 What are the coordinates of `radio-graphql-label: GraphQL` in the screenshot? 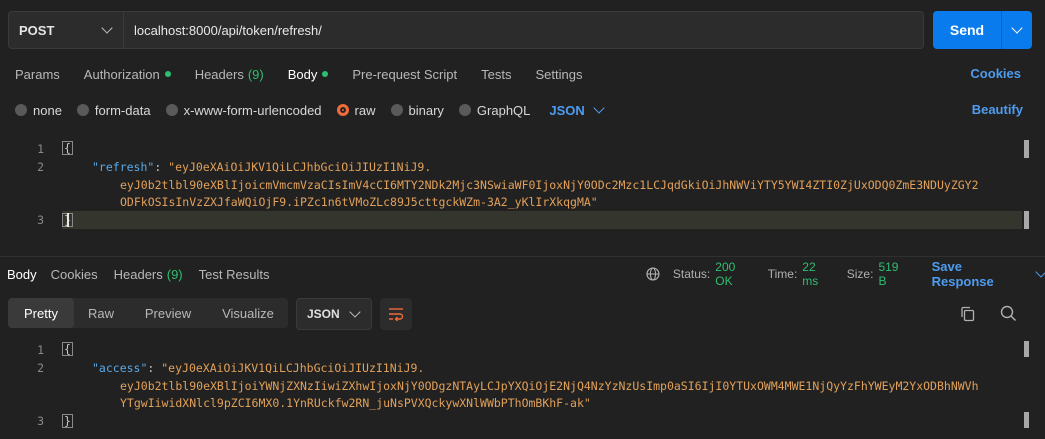 It's located at (503, 110).